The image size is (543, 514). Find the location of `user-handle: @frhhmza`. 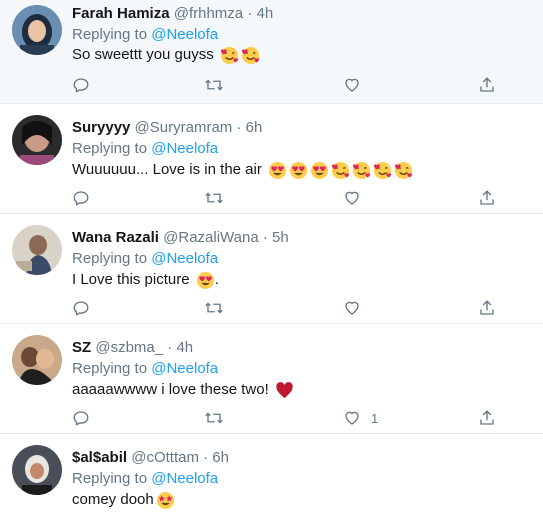

user-handle: @frhhmza is located at coordinates (208, 13).